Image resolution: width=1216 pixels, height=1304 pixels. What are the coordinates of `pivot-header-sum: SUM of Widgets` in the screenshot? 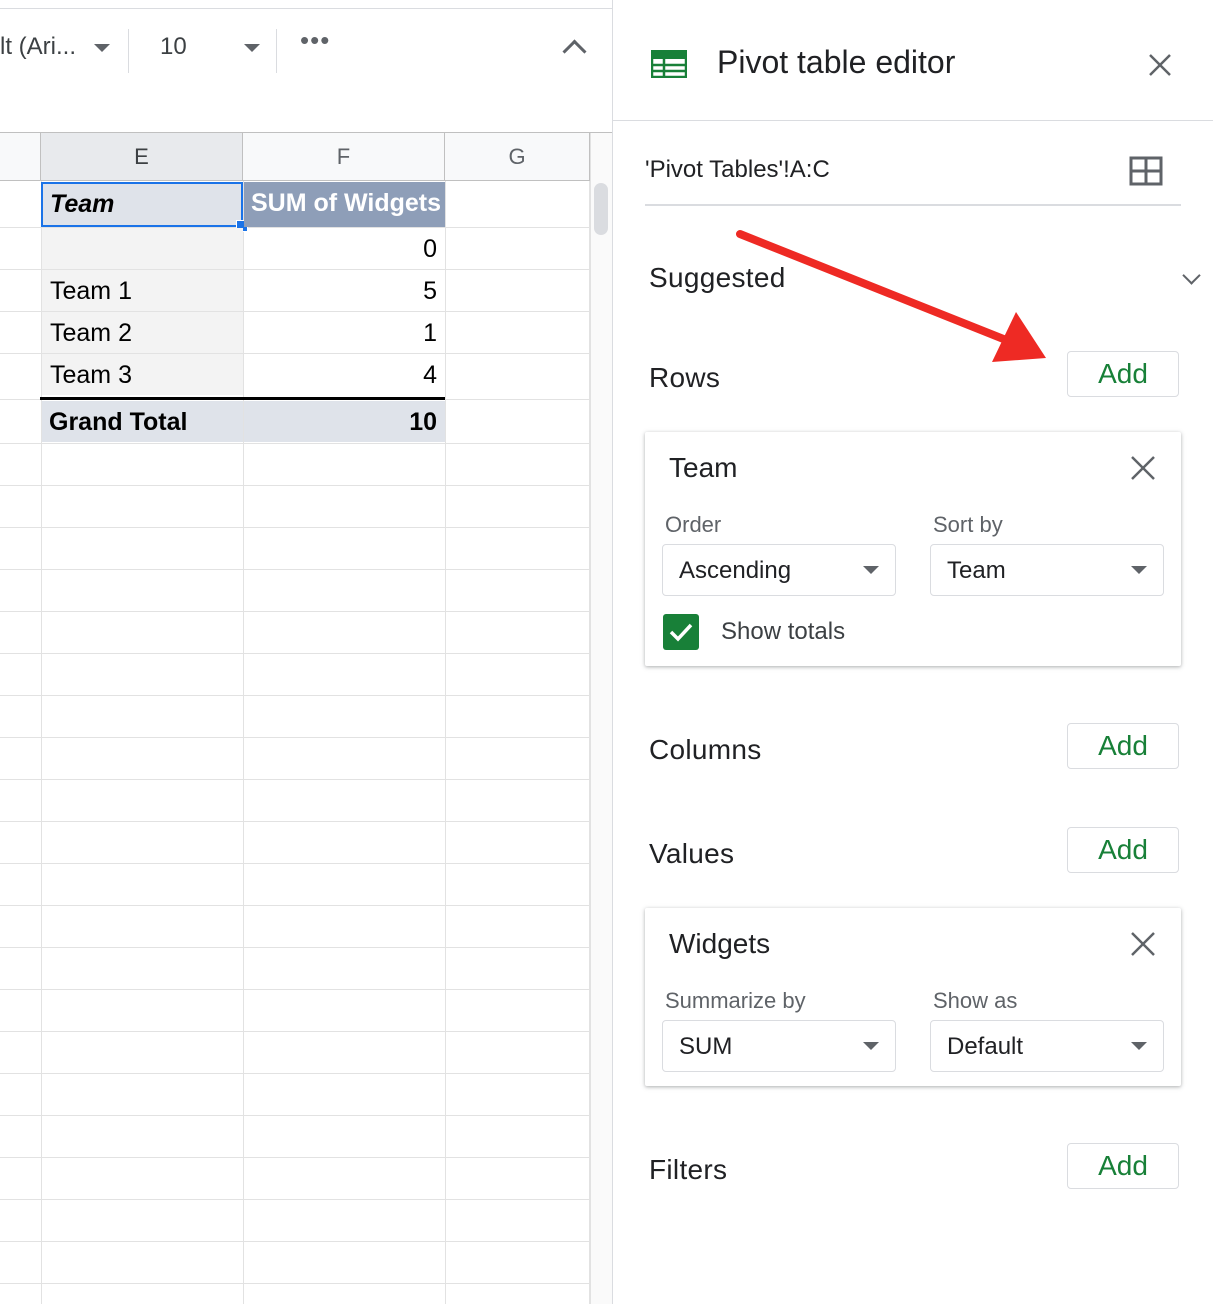 It's located at (344, 204).